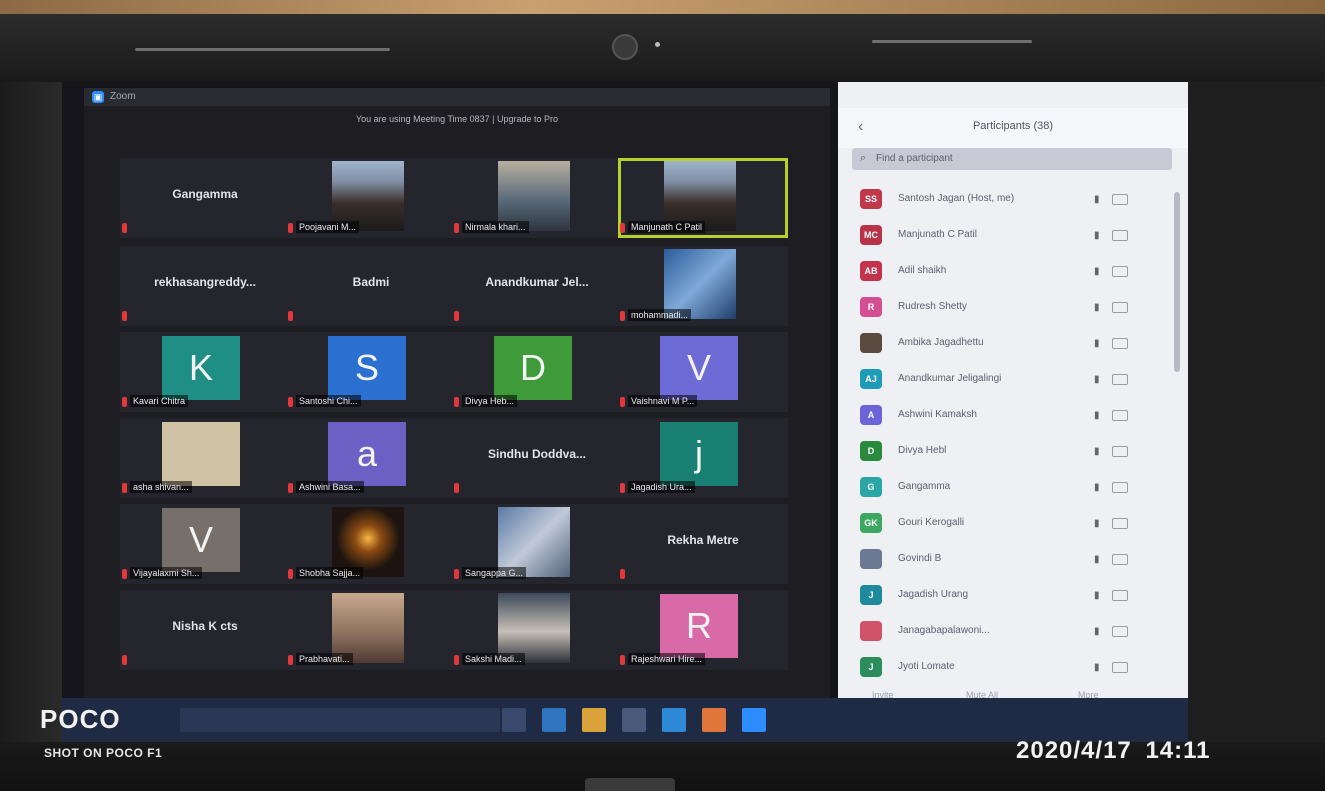 This screenshot has height=791, width=1325. What do you see at coordinates (205, 372) in the screenshot?
I see `video-tile: K Kavari Chitra` at bounding box center [205, 372].